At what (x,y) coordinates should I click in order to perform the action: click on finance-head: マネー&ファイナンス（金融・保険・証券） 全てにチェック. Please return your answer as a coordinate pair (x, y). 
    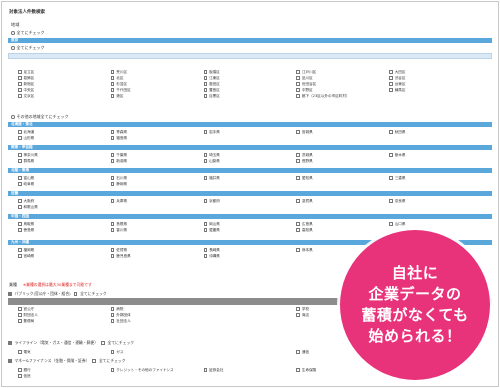
    Looking at the image, I should click on (67, 361).